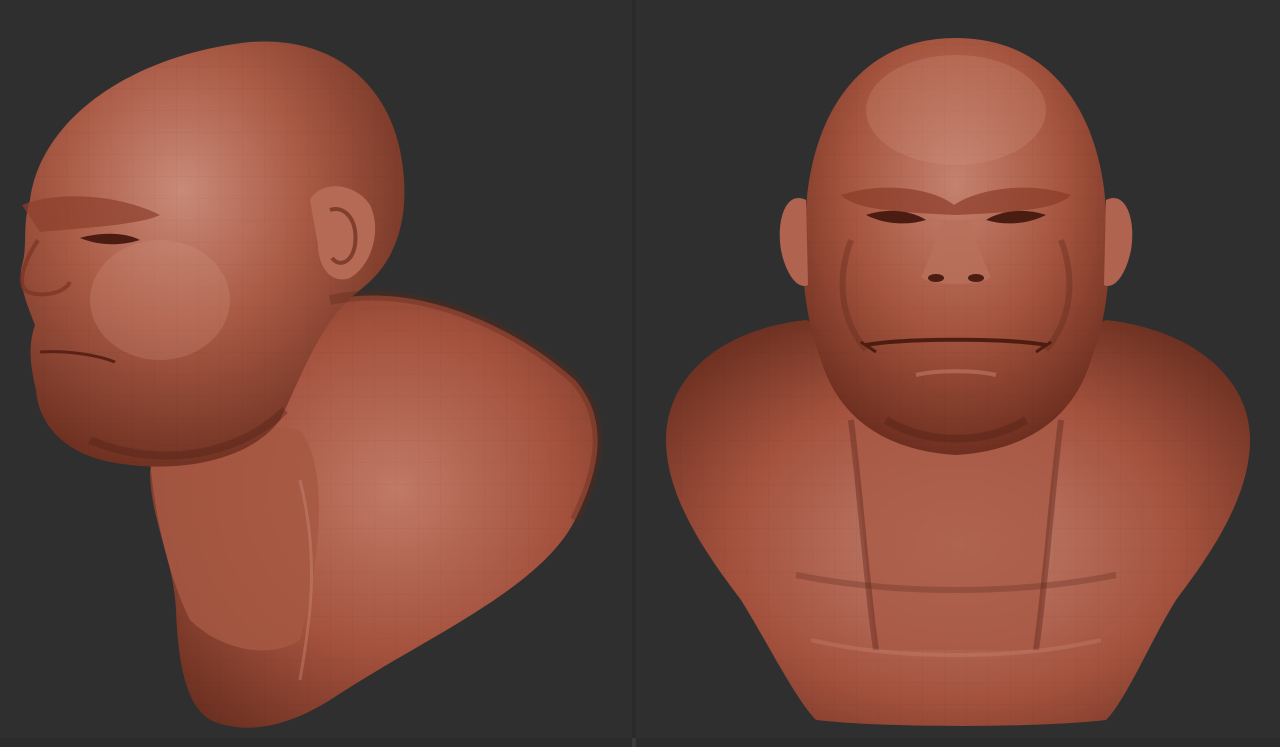 This screenshot has width=1280, height=747. What do you see at coordinates (634, 742) in the screenshot?
I see `bottom-seam` at bounding box center [634, 742].